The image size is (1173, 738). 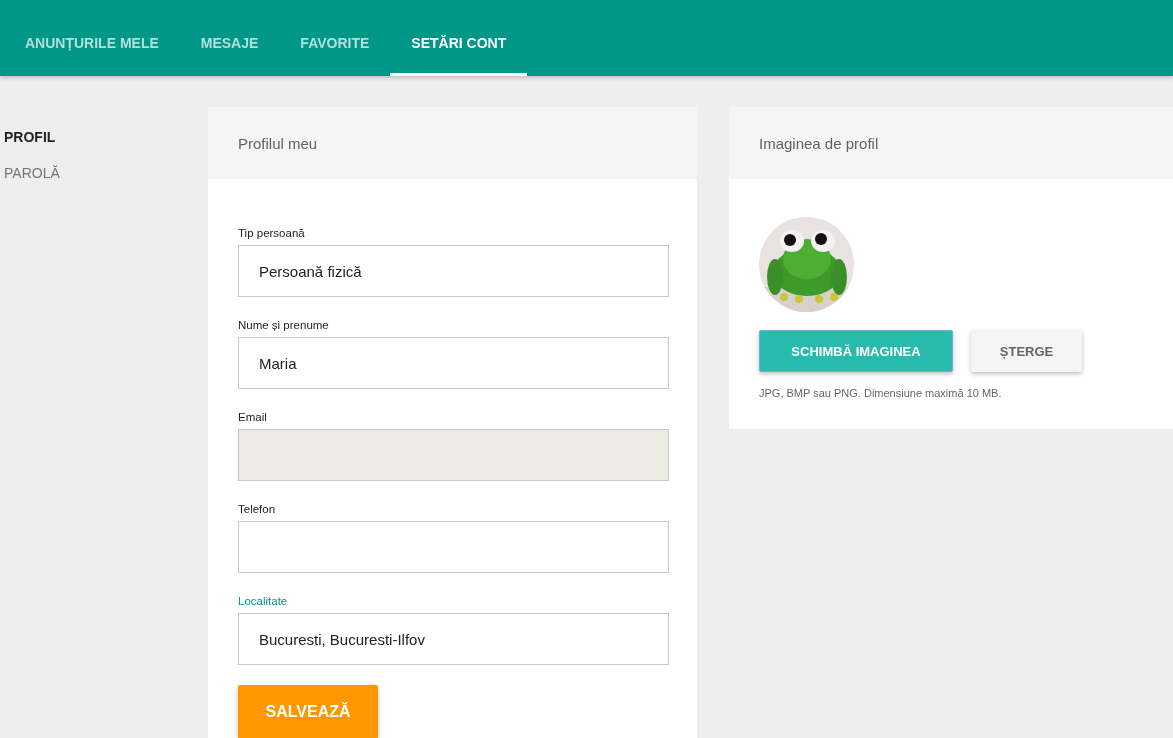 What do you see at coordinates (1026, 351) in the screenshot?
I see `delete-button: ȘTERGE` at bounding box center [1026, 351].